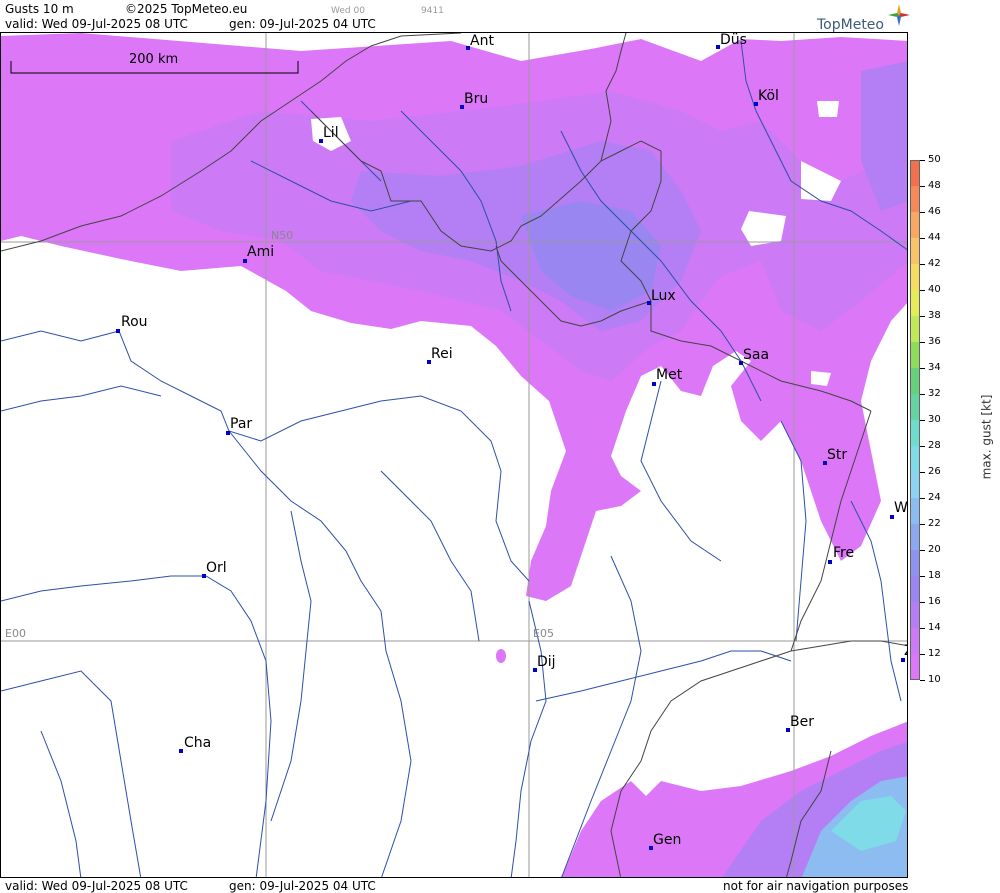 The image size is (1000, 893). What do you see at coordinates (768, 96) in the screenshot?
I see `city-label-kol: Köl` at bounding box center [768, 96].